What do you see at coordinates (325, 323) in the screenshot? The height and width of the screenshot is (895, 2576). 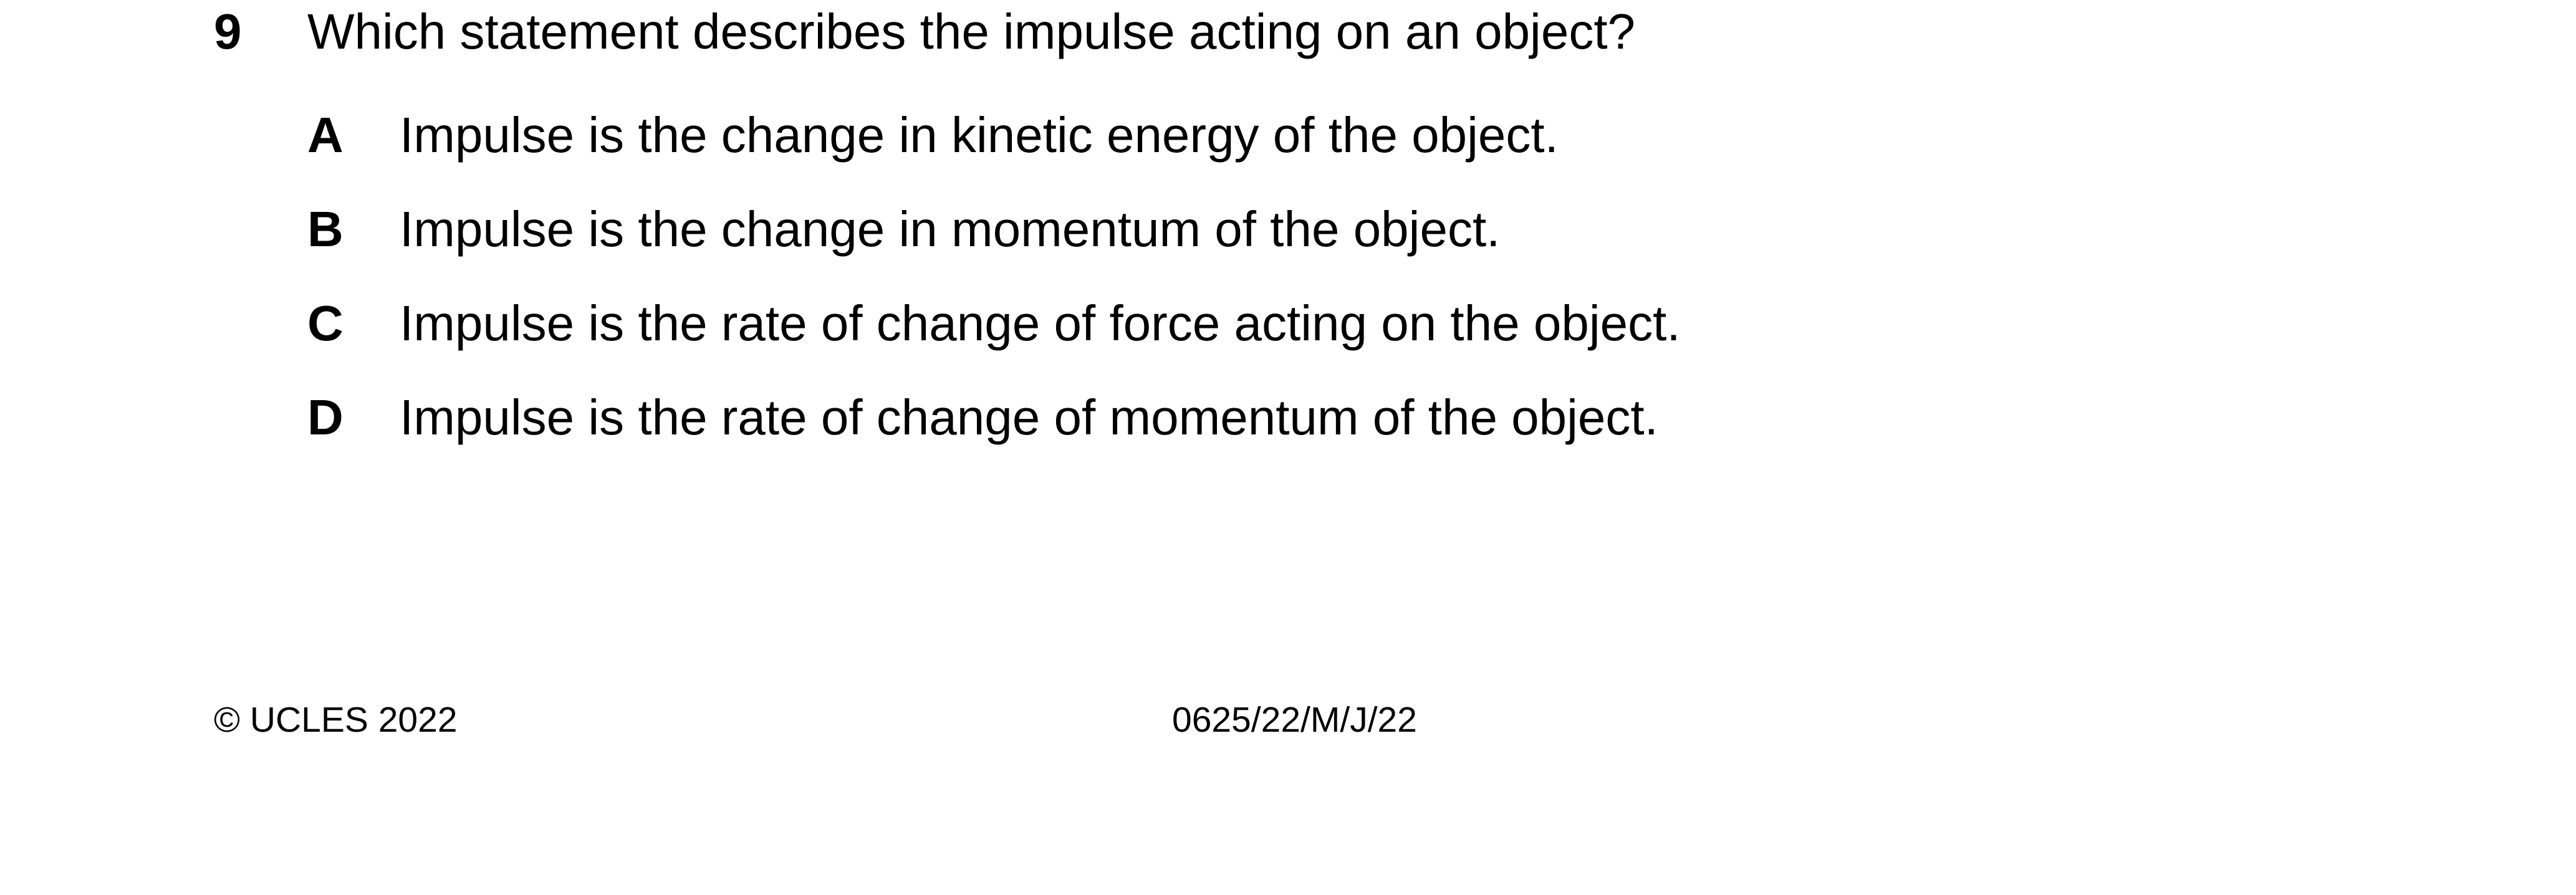 I see `option-letter: C` at bounding box center [325, 323].